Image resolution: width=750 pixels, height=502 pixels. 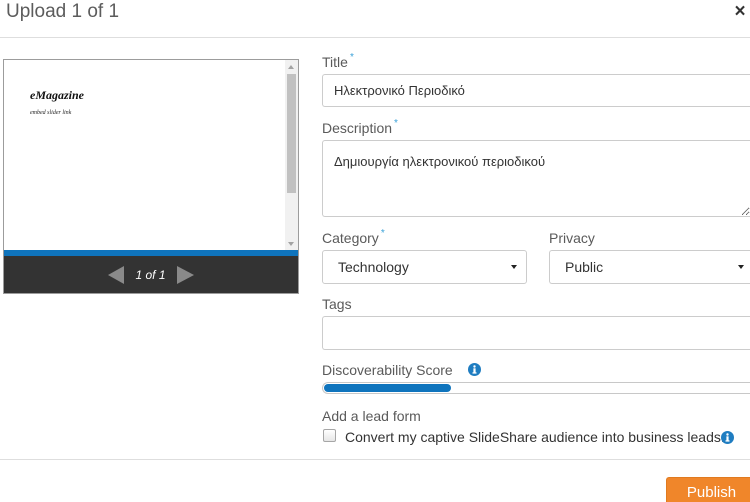 I want to click on slide-canvas: eMagazine embed slider link, so click(x=144, y=155).